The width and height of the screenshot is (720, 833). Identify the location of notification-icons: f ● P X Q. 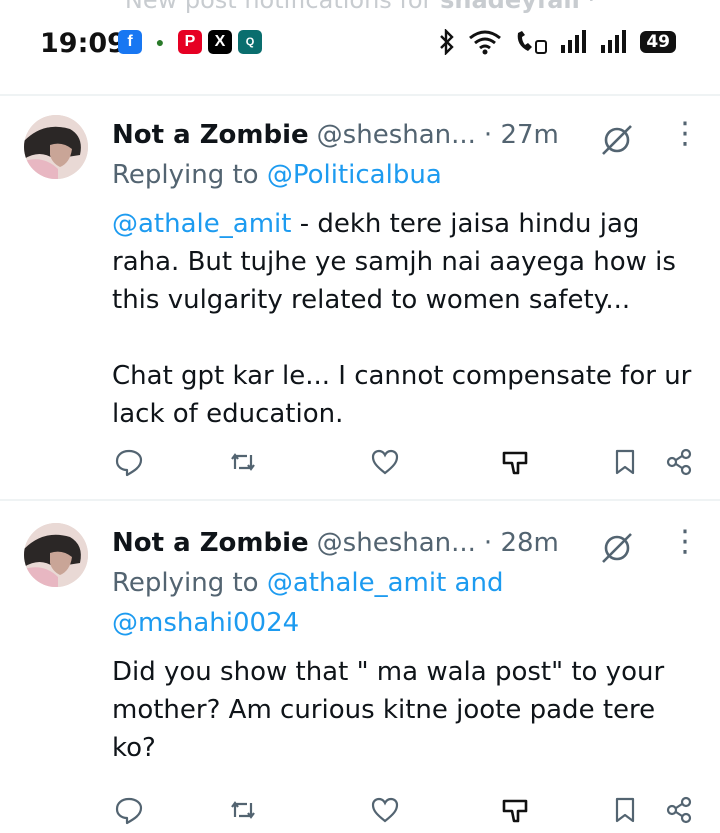
(190, 42).